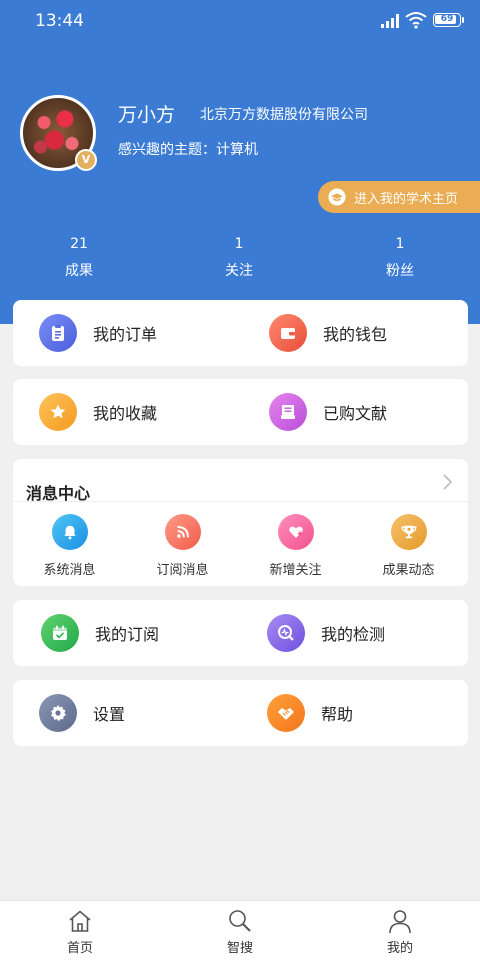 The width and height of the screenshot is (480, 960). I want to click on stat-label: 关注, so click(239, 271).